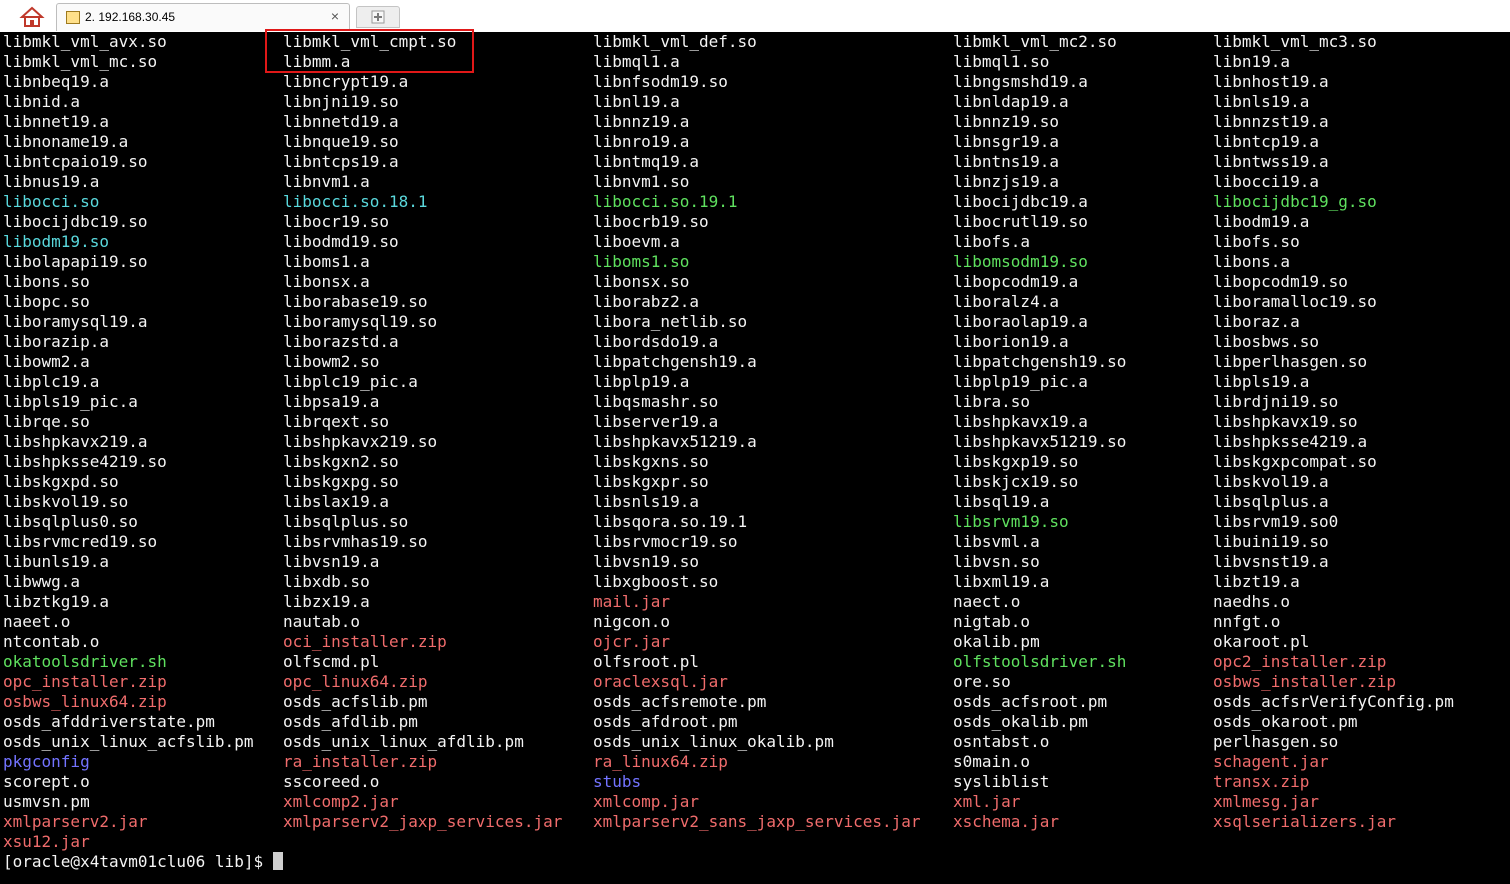 The image size is (1510, 884). I want to click on file-entry: libnnetd19.a, so click(341, 121).